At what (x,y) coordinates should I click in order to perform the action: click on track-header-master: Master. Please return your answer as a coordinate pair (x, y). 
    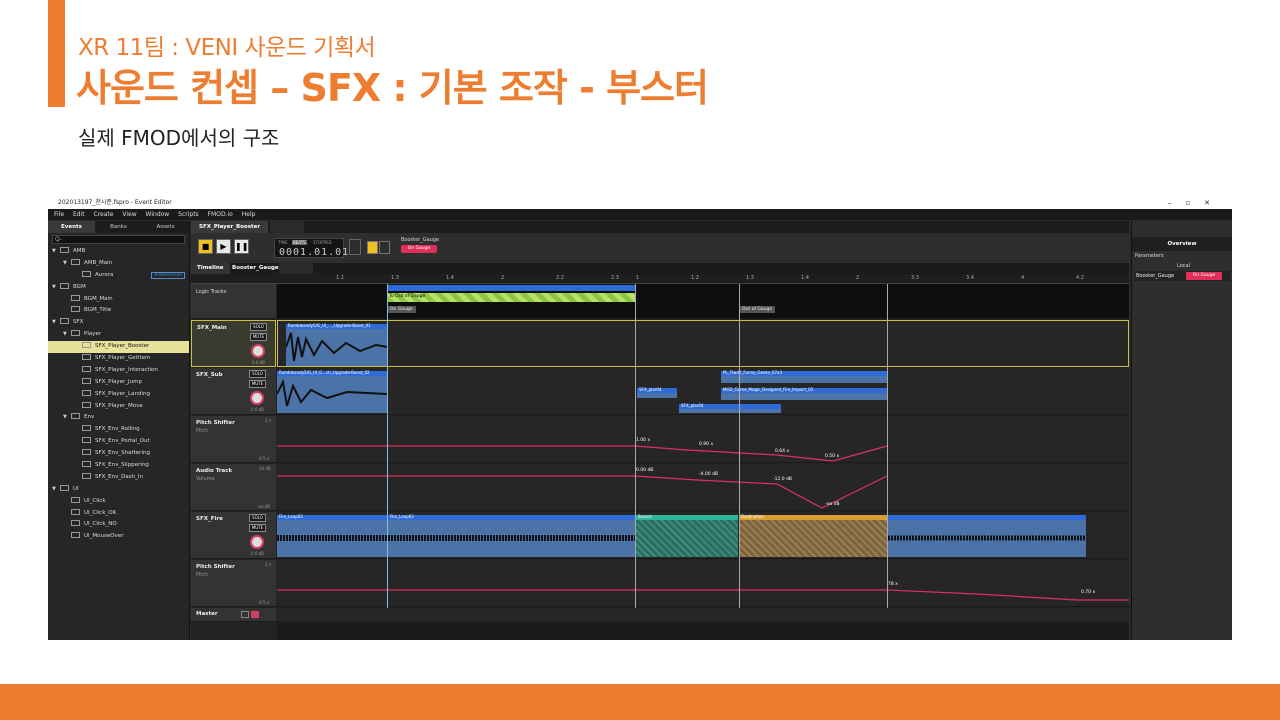
    Looking at the image, I should click on (233, 615).